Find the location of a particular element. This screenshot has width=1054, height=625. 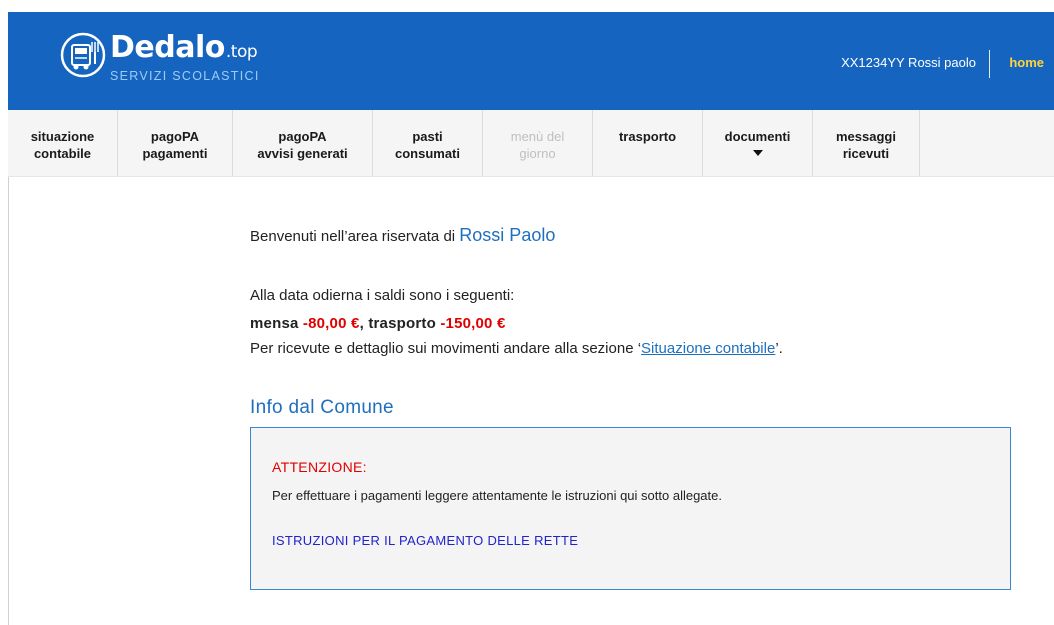

nav-label-line2: pagamenti is located at coordinates (175, 153).